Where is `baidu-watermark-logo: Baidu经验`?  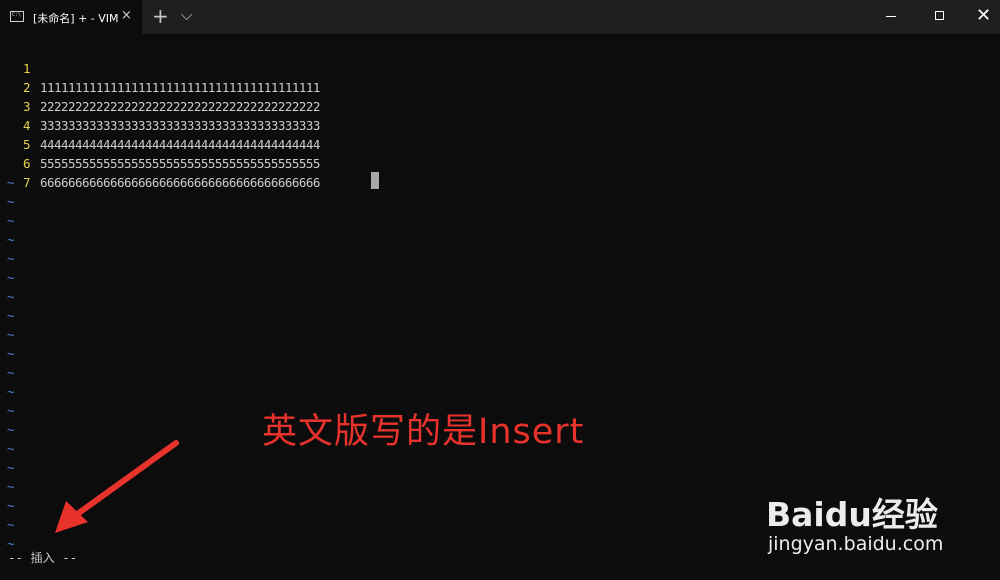
baidu-watermark-logo: Baidu经验 is located at coordinates (852, 514).